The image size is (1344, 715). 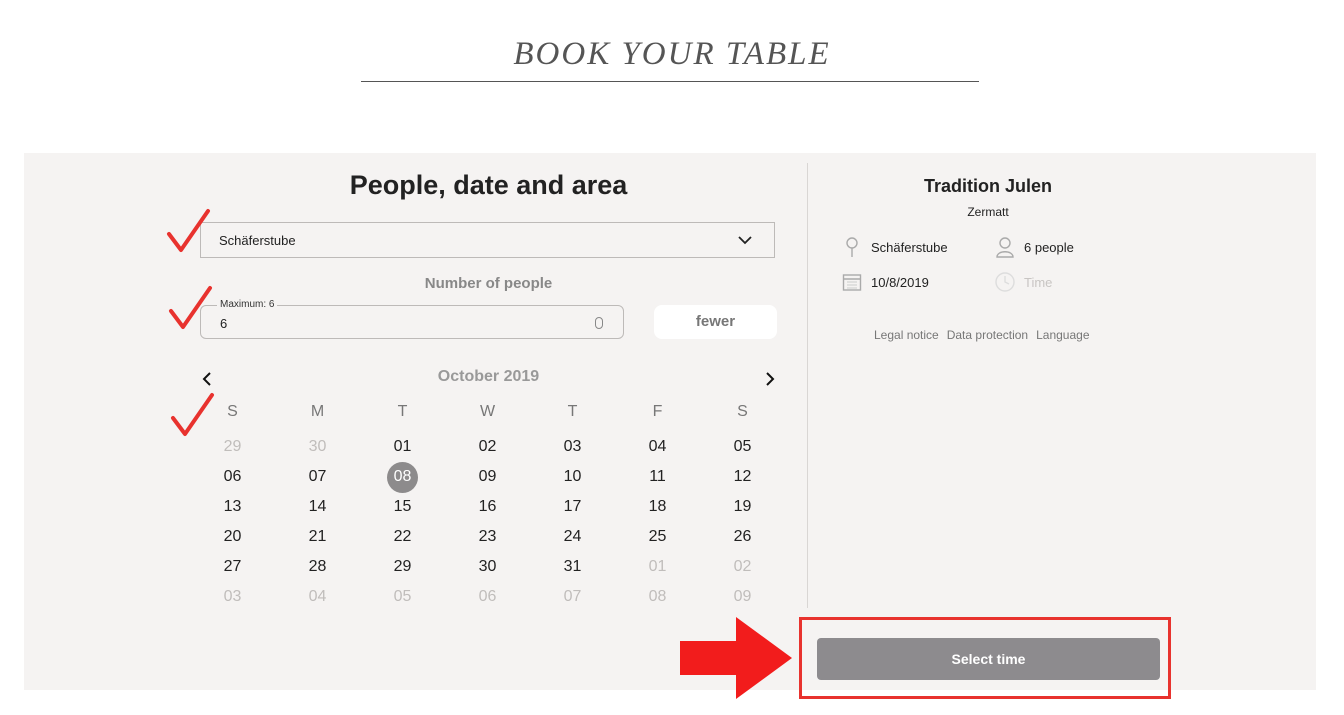 I want to click on calendar-day-number: 27, so click(x=232, y=566).